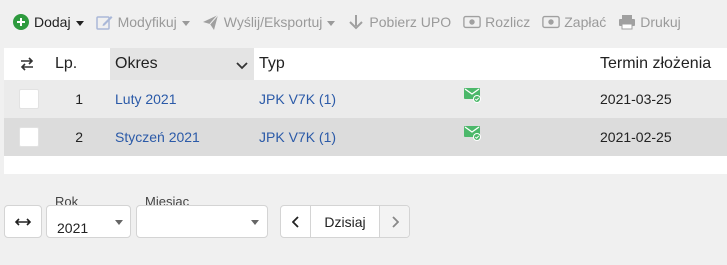  I want to click on edit-icon, so click(105, 22).